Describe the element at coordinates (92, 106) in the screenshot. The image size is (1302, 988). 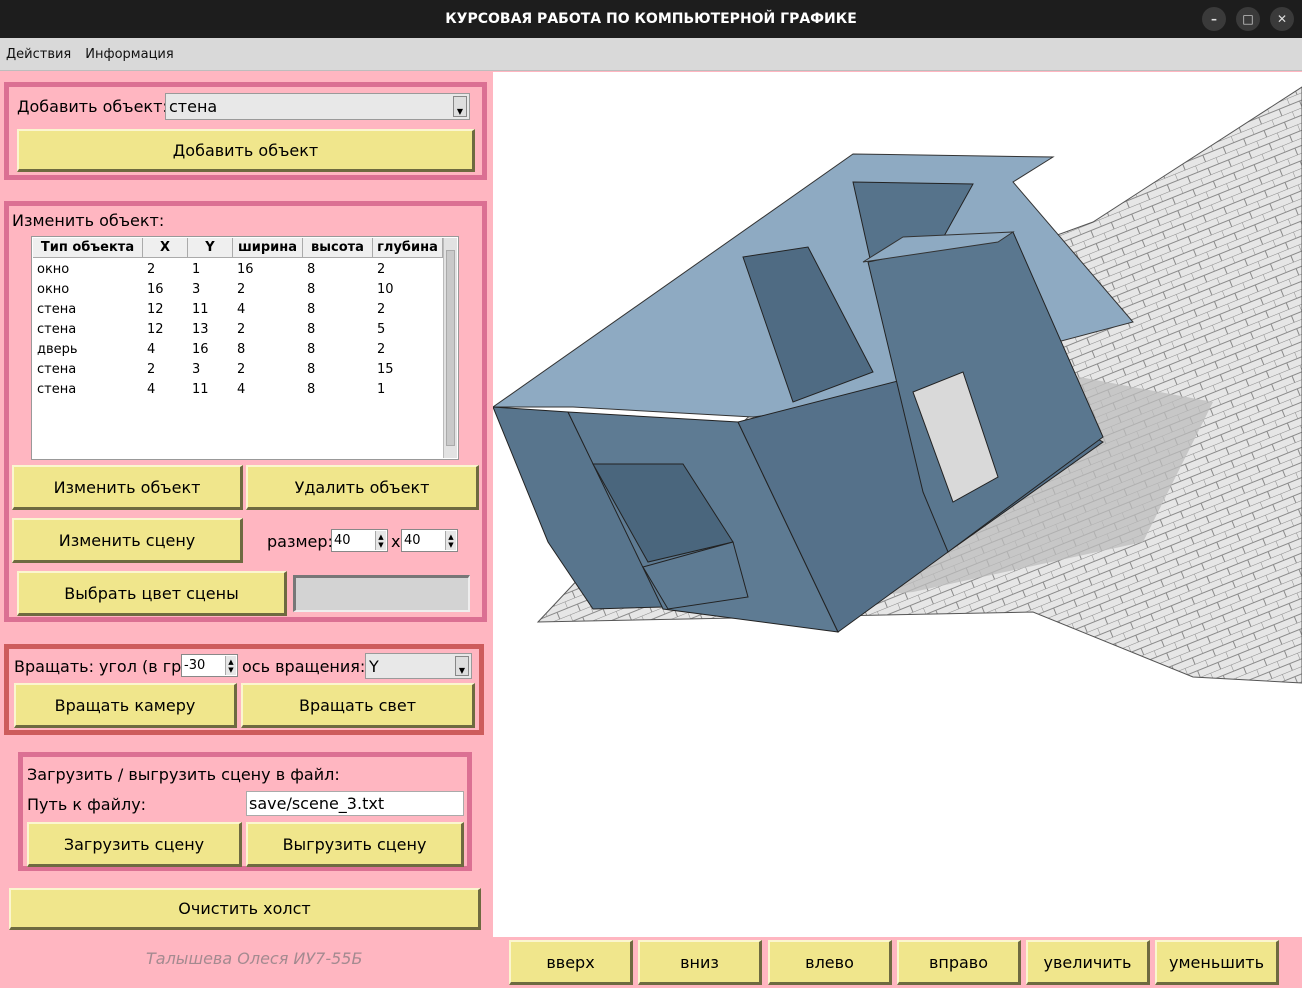
I see `add-object-label: Добавить объект:` at that location.